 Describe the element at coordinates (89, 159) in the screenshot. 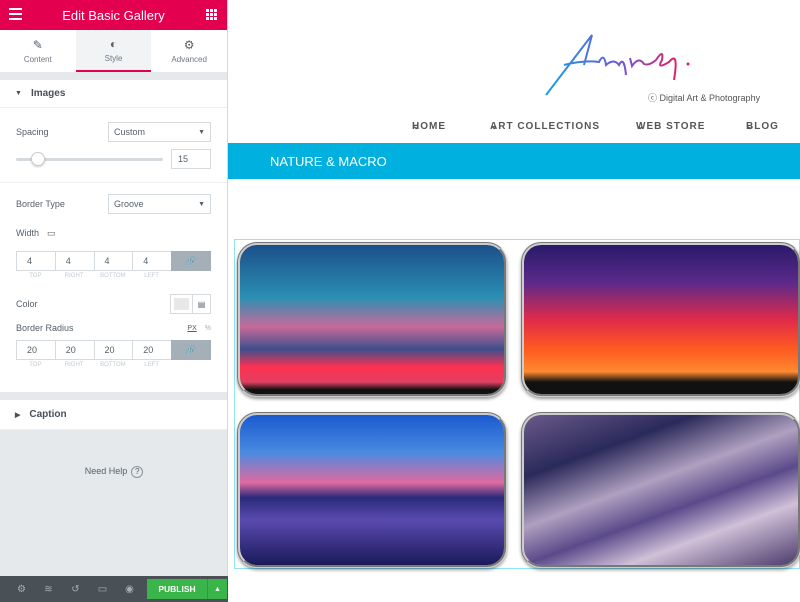

I see `spacing-slider` at that location.